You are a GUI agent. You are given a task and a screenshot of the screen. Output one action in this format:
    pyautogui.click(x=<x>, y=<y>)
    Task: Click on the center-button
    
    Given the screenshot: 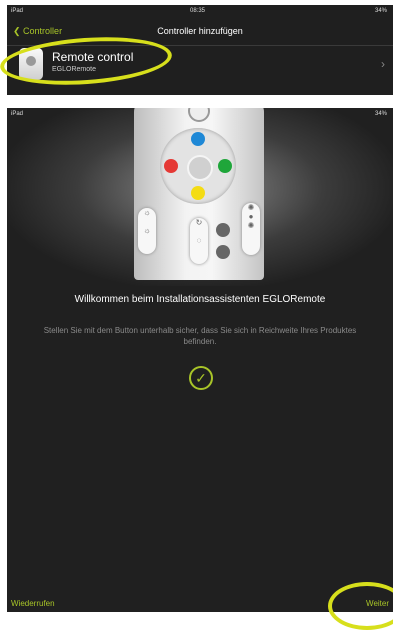 What is the action you would take?
    pyautogui.click(x=200, y=168)
    